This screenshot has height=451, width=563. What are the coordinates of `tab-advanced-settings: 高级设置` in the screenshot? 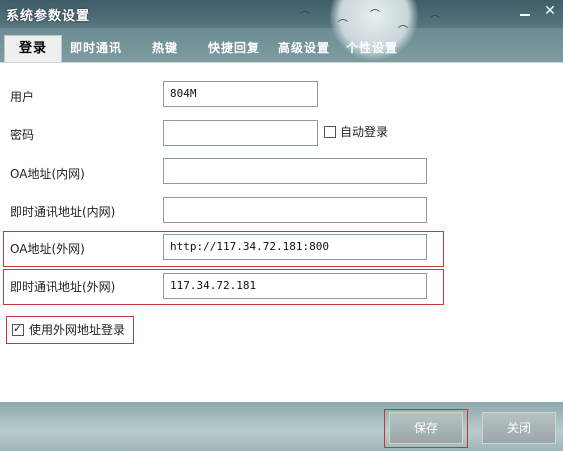 It's located at (304, 48).